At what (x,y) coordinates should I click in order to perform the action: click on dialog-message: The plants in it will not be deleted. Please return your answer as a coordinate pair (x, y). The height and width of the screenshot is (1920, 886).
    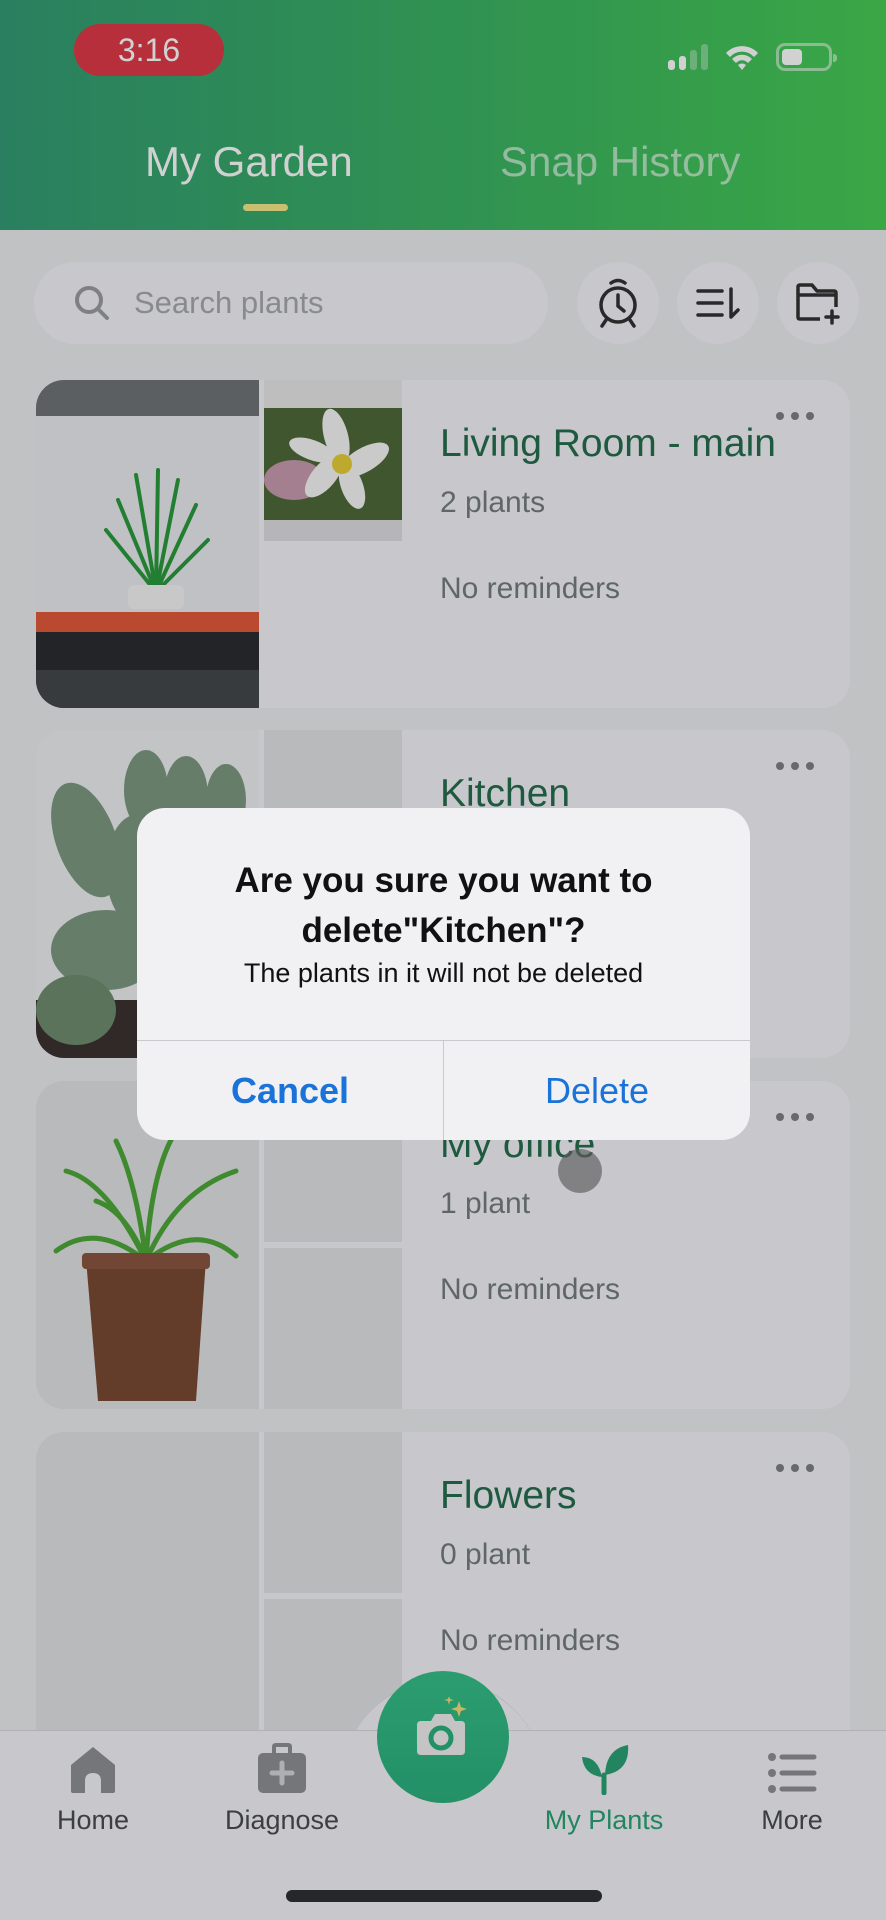
    Looking at the image, I should click on (443, 973).